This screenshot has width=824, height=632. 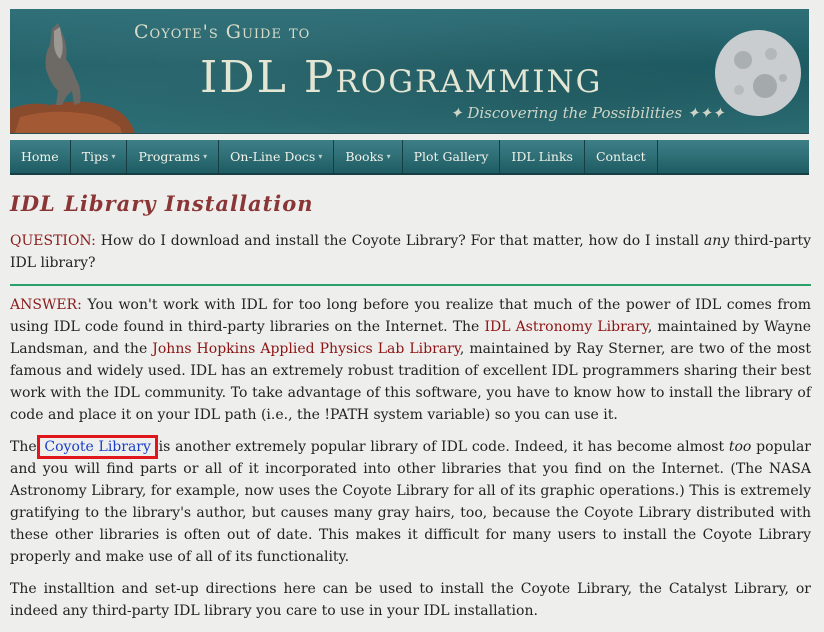 What do you see at coordinates (565, 327) in the screenshot?
I see `idl-astronomy-library-link: IDL Astronomy Library` at bounding box center [565, 327].